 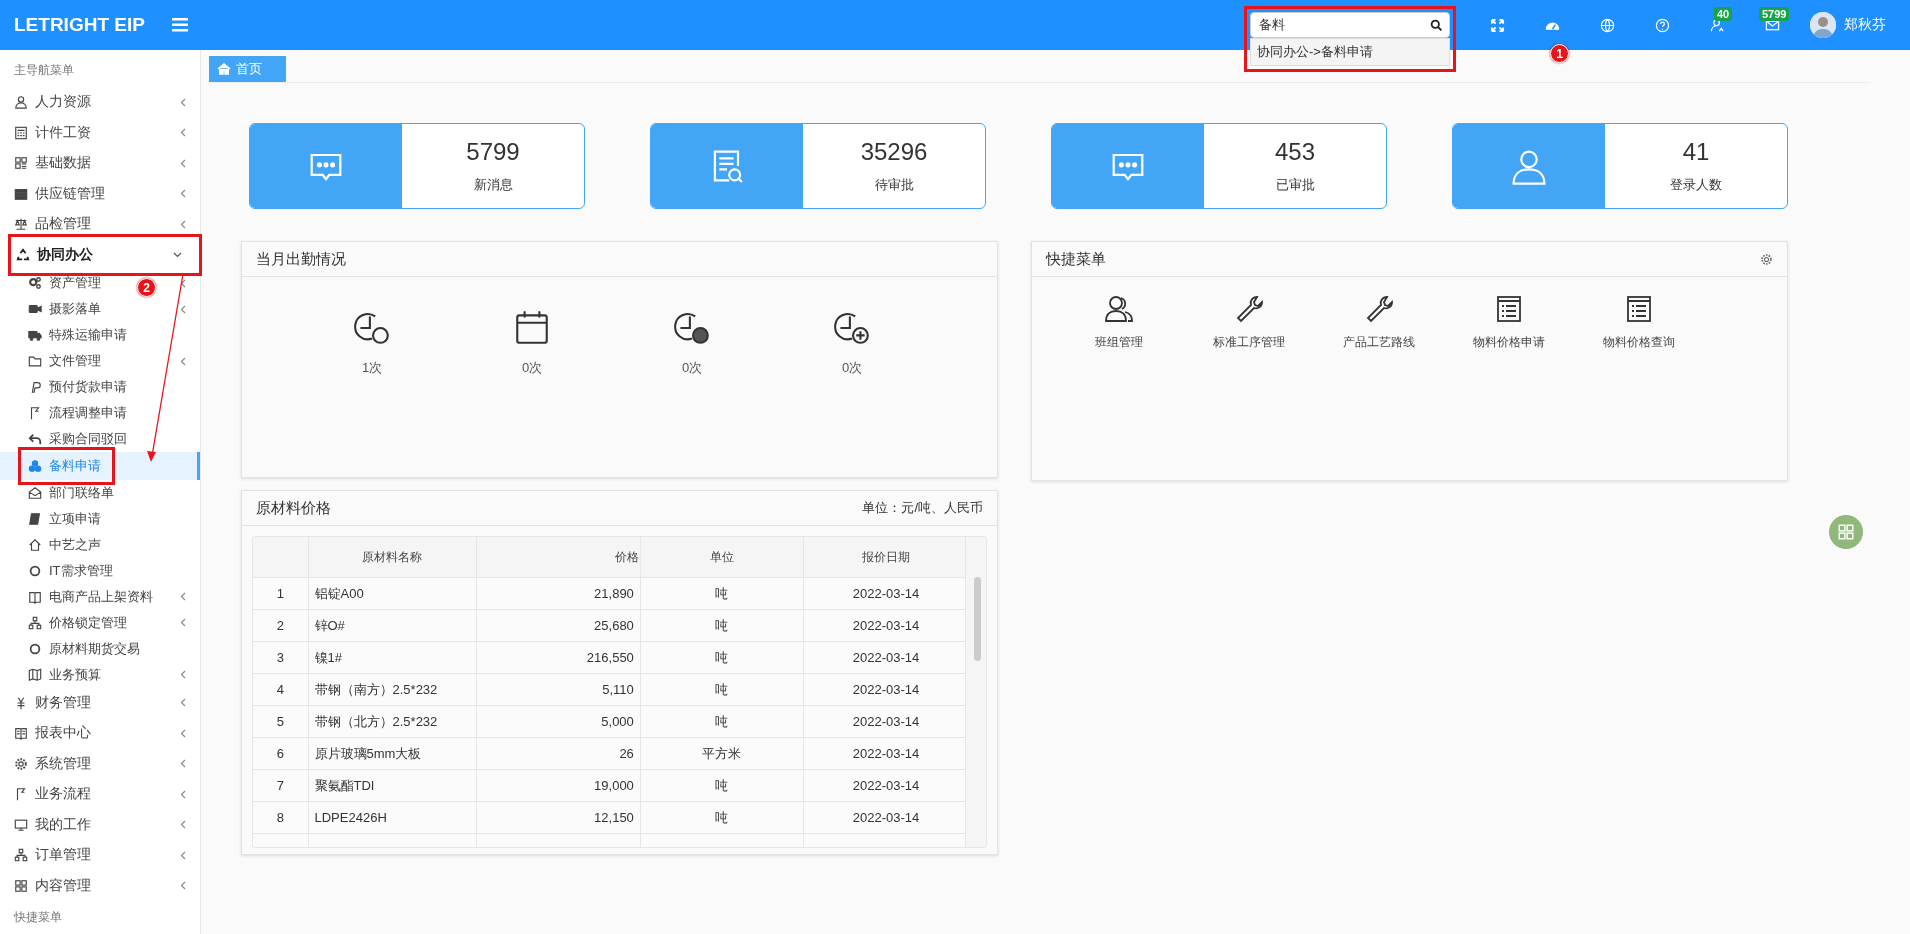 What do you see at coordinates (1696, 185) in the screenshot?
I see `stat-label: 登录人数` at bounding box center [1696, 185].